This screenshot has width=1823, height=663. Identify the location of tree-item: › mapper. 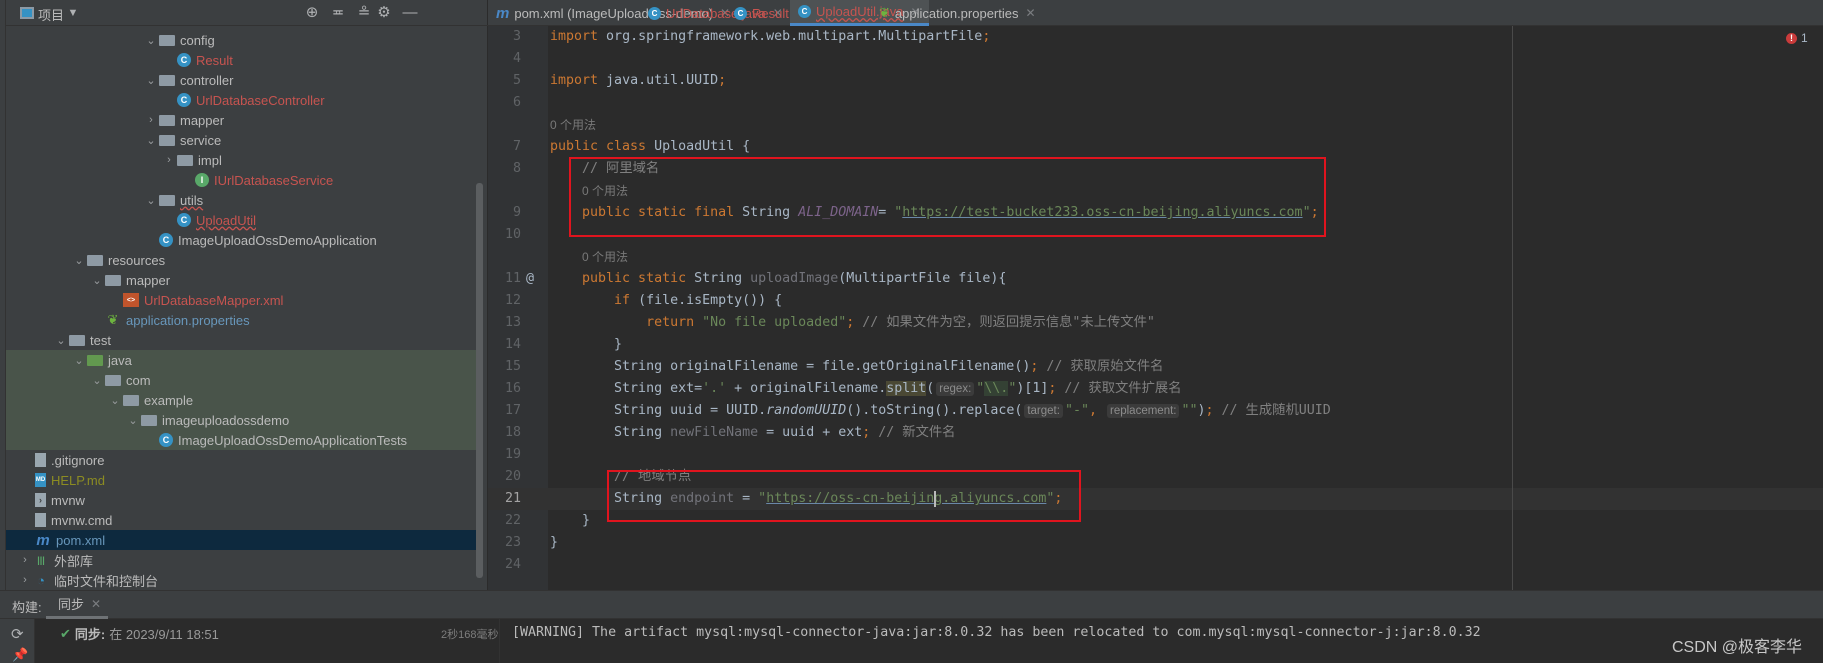
(244, 120).